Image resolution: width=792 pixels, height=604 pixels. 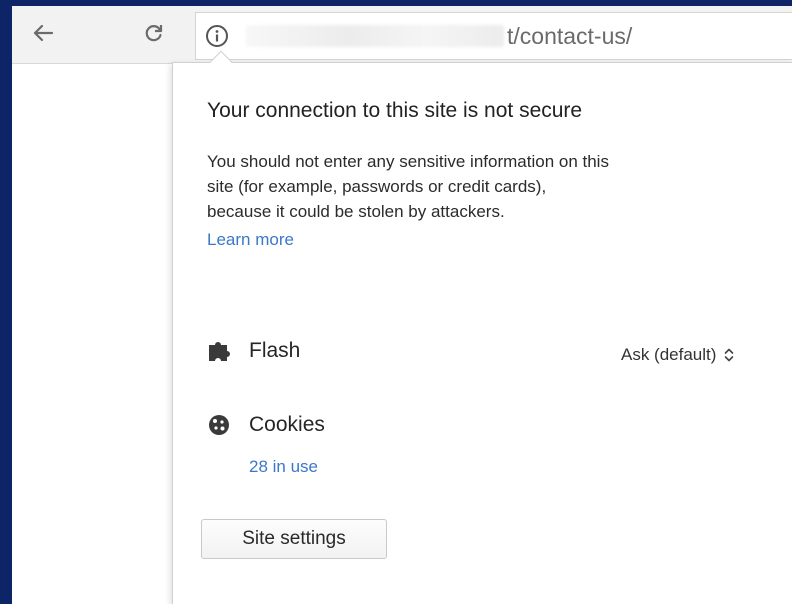 I want to click on cookies-permission-row: Cookies, so click(x=266, y=425).